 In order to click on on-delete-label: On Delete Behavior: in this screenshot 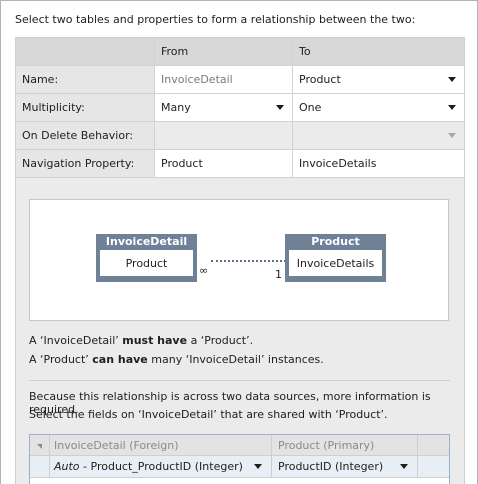, I will do `click(85, 135)`.